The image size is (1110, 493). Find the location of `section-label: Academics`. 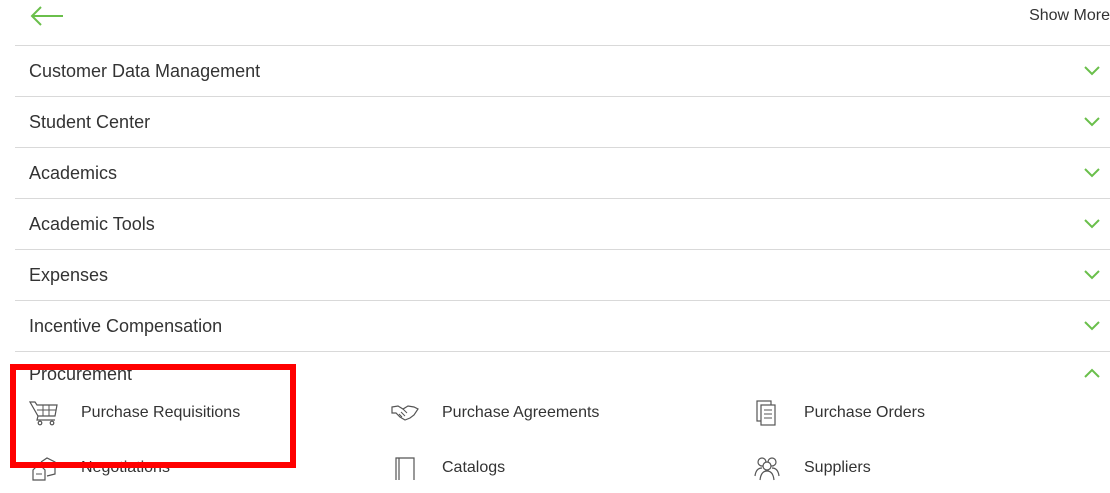

section-label: Academics is located at coordinates (73, 173).